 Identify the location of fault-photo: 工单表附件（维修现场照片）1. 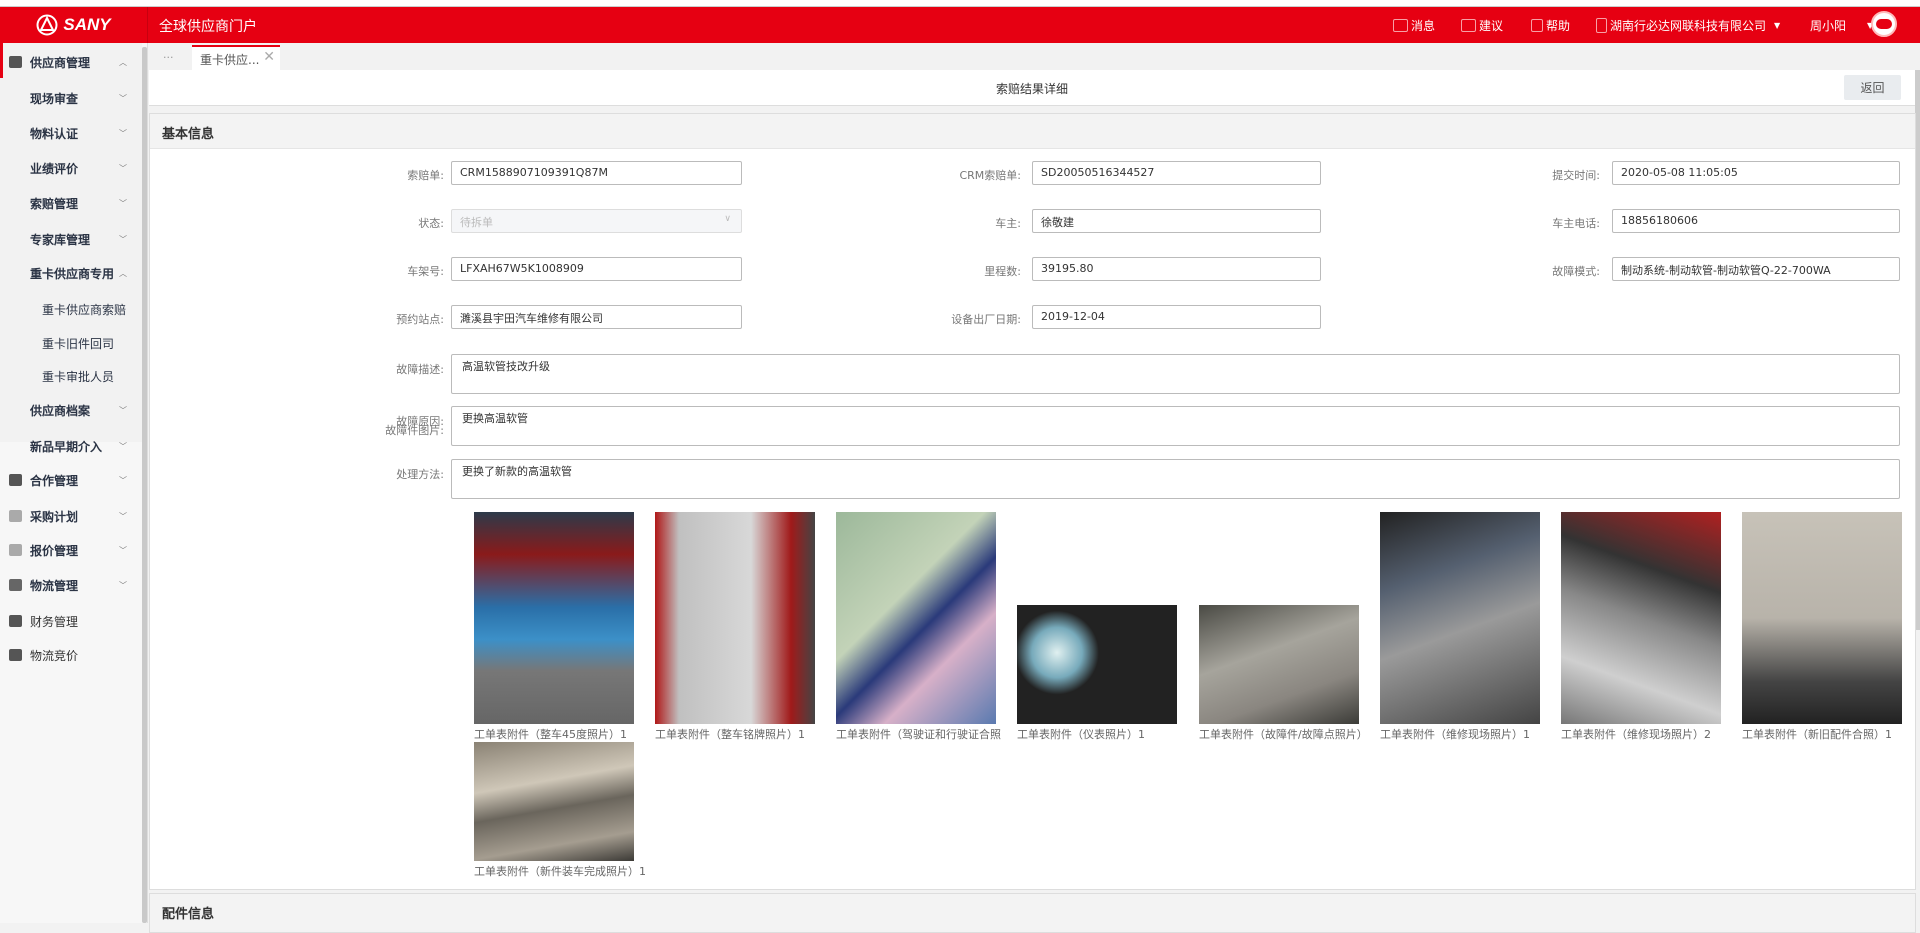
(1460, 627).